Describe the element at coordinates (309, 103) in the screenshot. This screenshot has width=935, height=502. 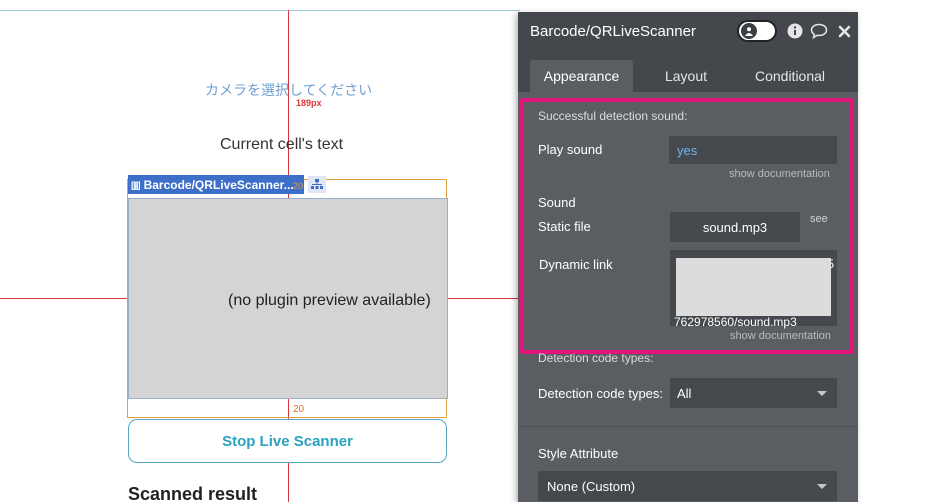
I see `spacing-label: 189px` at that location.